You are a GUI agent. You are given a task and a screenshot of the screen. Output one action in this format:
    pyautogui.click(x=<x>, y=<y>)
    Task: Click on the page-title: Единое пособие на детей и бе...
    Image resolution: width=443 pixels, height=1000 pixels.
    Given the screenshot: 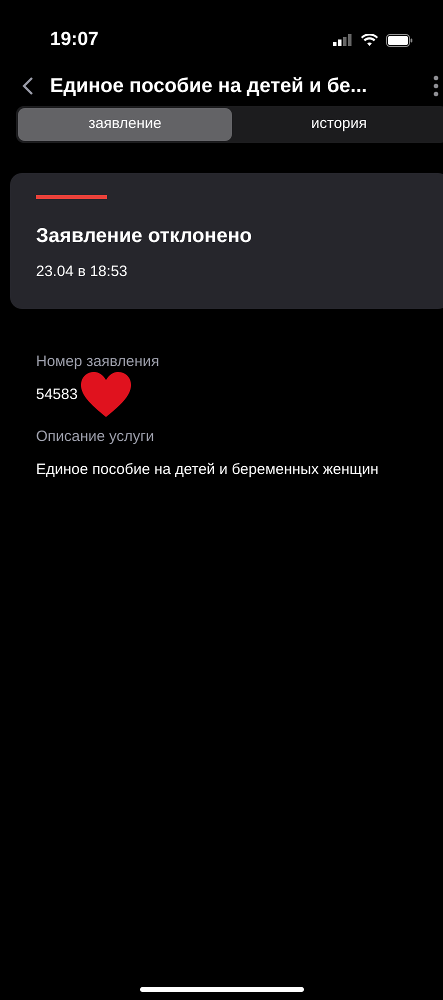 What is the action you would take?
    pyautogui.click(x=209, y=86)
    